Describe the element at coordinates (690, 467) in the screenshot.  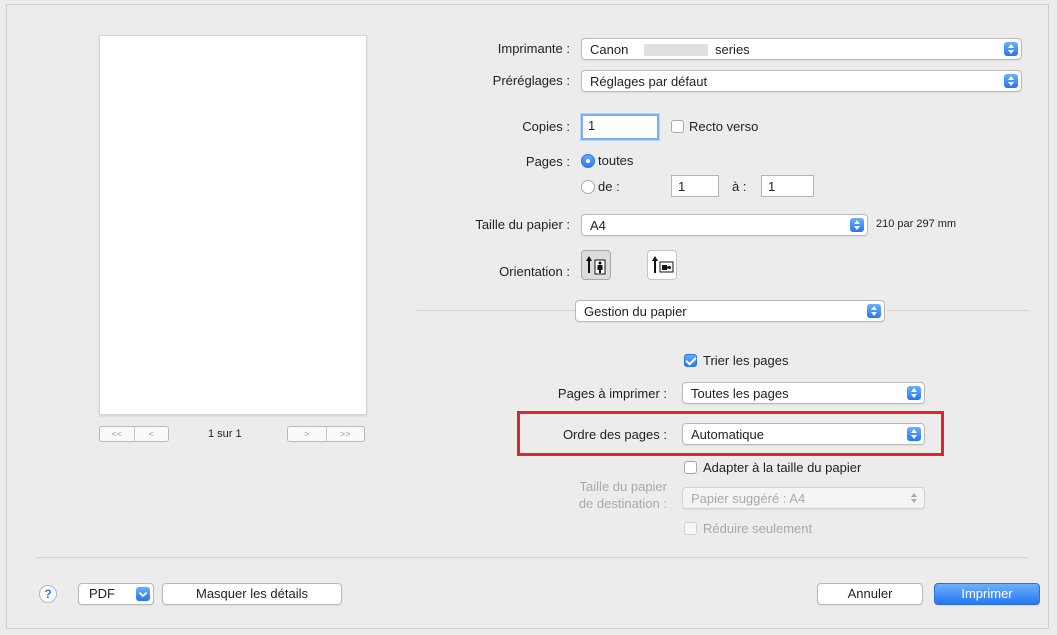
I see `scale-to-fit-checkbox` at that location.